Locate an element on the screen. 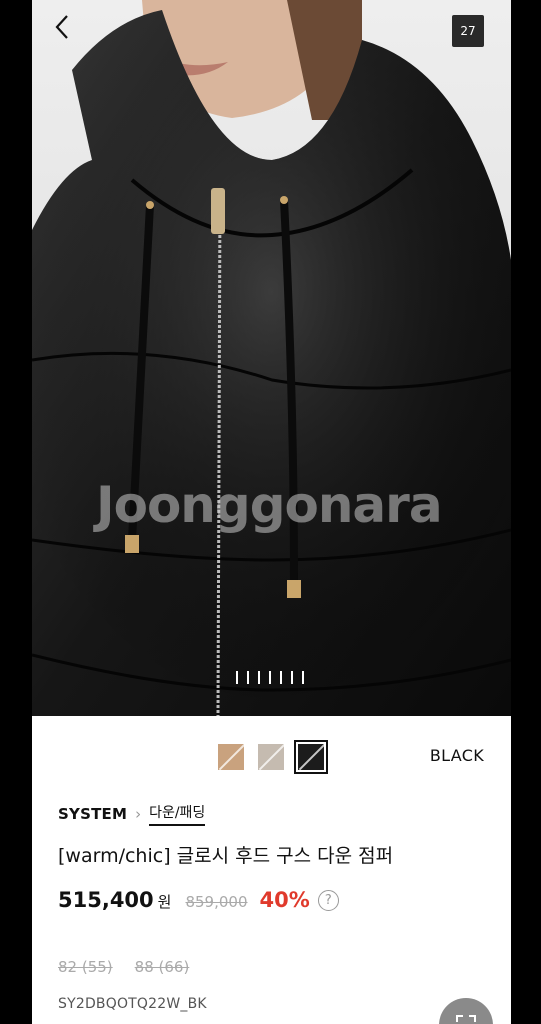  color-swatches is located at coordinates (273, 757).